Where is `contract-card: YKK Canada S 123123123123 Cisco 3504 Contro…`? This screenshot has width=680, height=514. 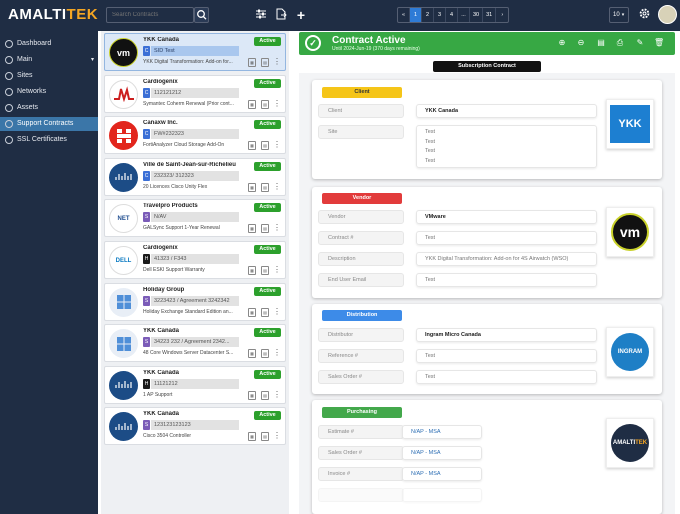
contract-card: YKK Canada S 123123123123 Cisco 3504 Contro… is located at coordinates (195, 426).